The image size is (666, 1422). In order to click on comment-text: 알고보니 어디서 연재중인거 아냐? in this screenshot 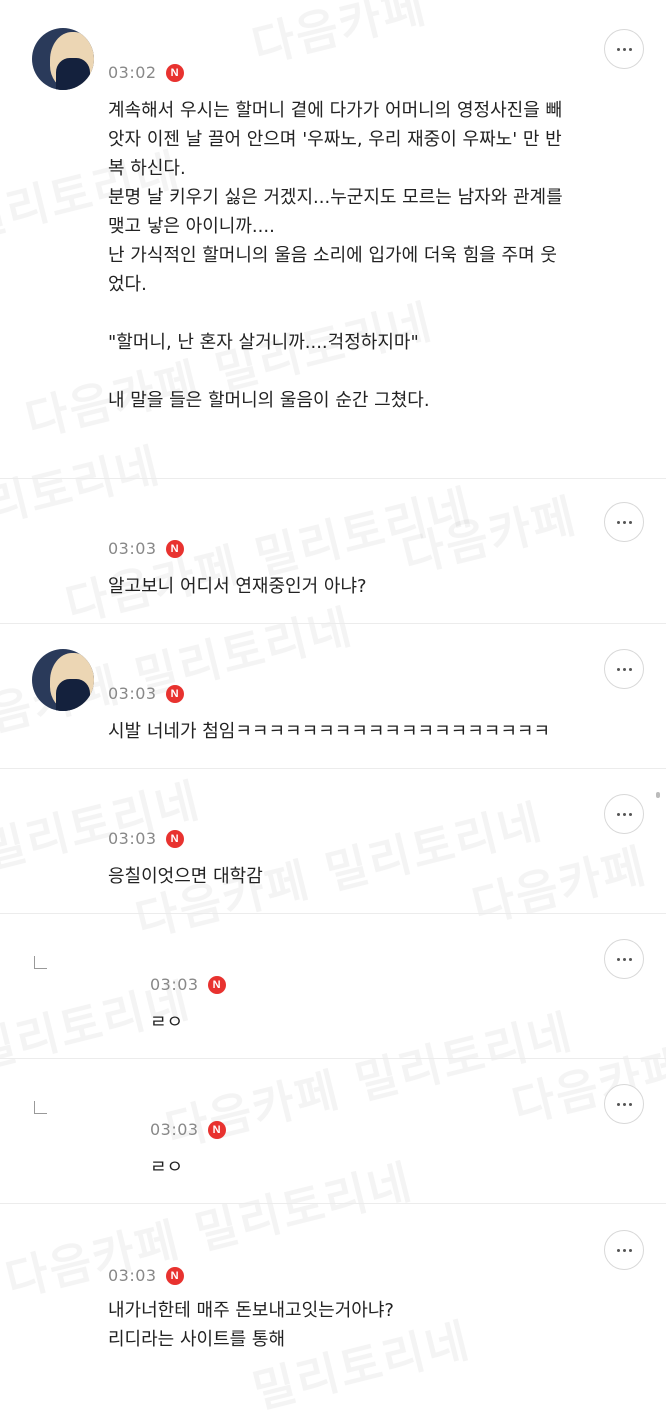, I will do `click(237, 586)`.